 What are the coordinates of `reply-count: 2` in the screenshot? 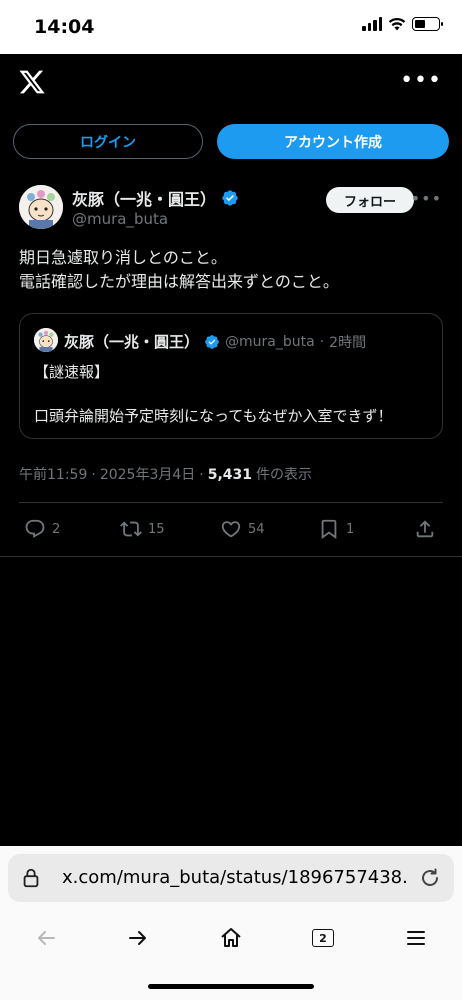 It's located at (56, 529).